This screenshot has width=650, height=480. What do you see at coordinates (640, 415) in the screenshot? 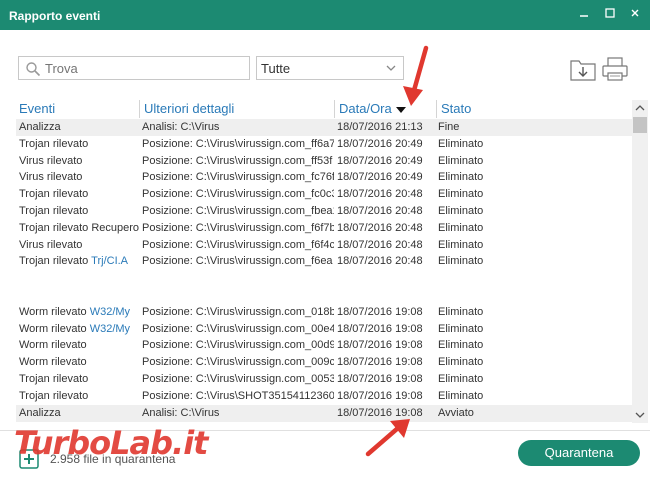
I see `scroll-down-icon` at bounding box center [640, 415].